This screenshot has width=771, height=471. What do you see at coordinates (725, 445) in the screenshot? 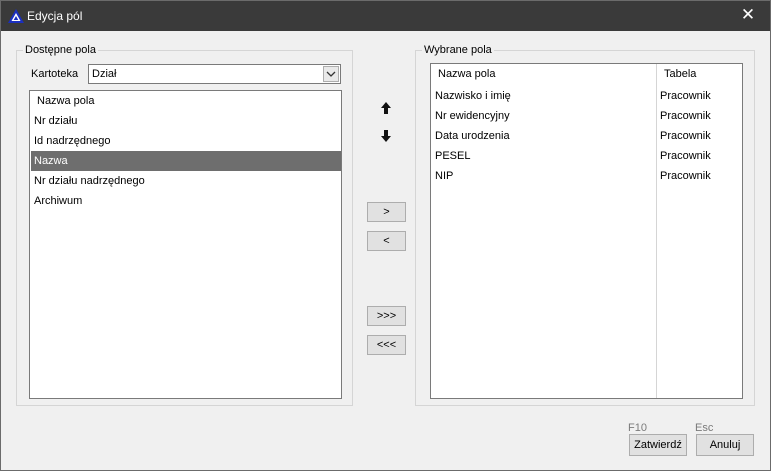
I see `cancel-button: Anuluj` at bounding box center [725, 445].